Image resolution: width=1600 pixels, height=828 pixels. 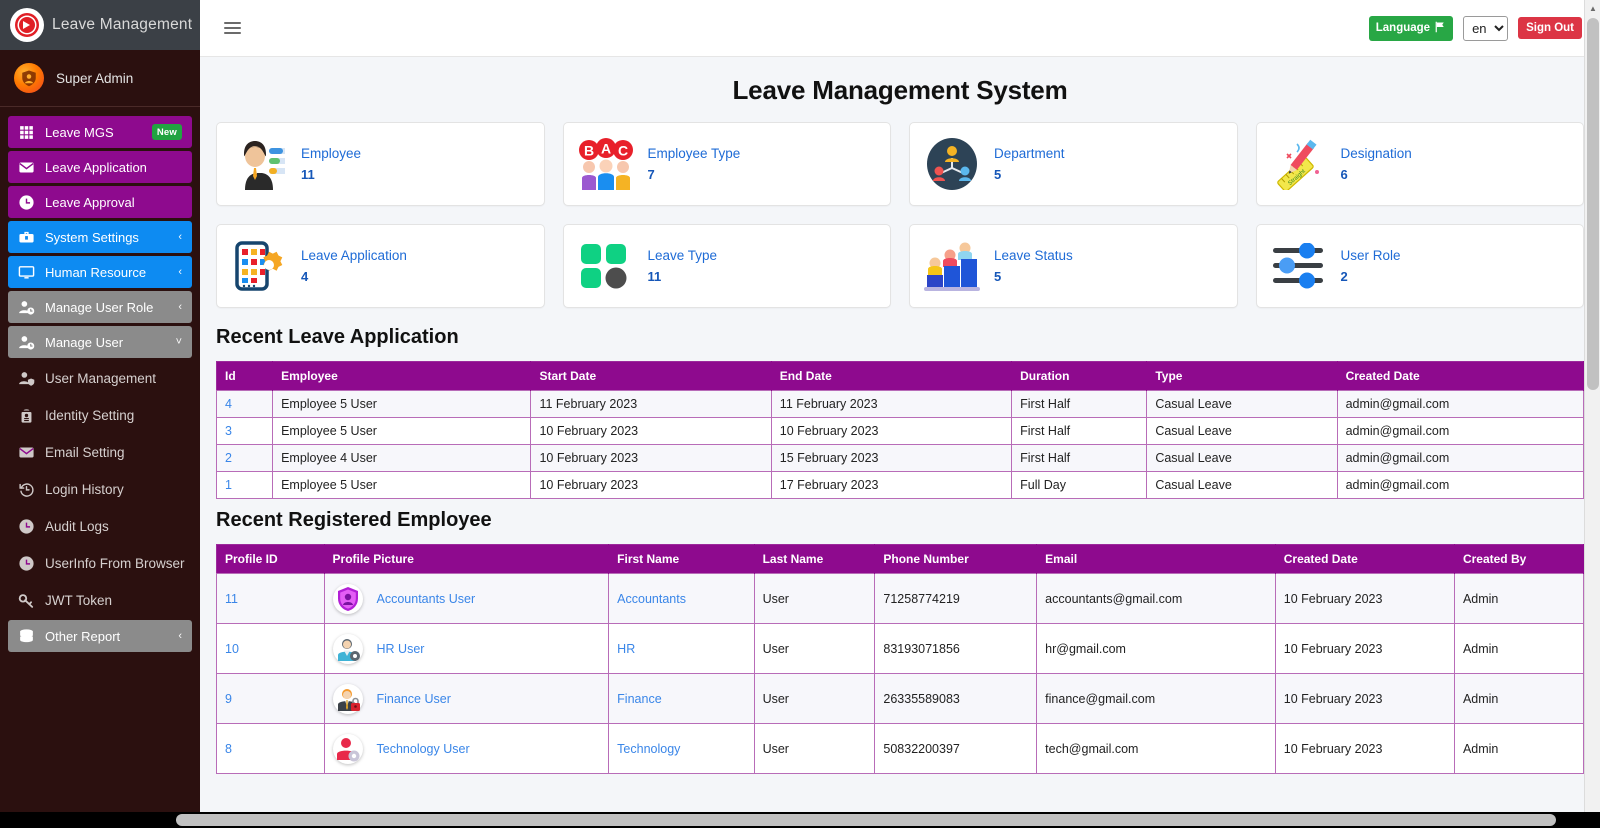 I want to click on sidebar-item-other-report: Other Report ‹, so click(x=100, y=636).